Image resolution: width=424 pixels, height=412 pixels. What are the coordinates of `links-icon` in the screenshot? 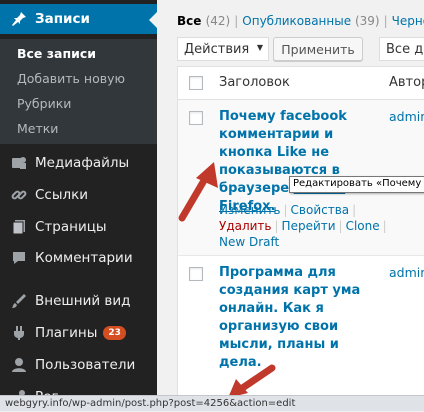 It's located at (19, 195).